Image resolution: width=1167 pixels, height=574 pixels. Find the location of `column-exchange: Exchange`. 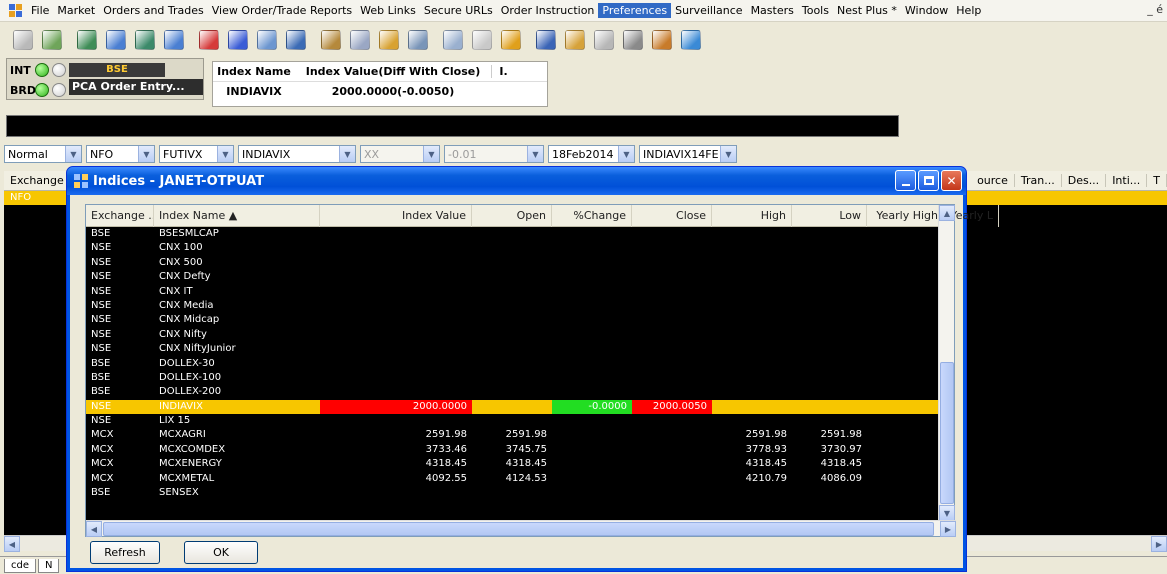

column-exchange: Exchange is located at coordinates (37, 180).